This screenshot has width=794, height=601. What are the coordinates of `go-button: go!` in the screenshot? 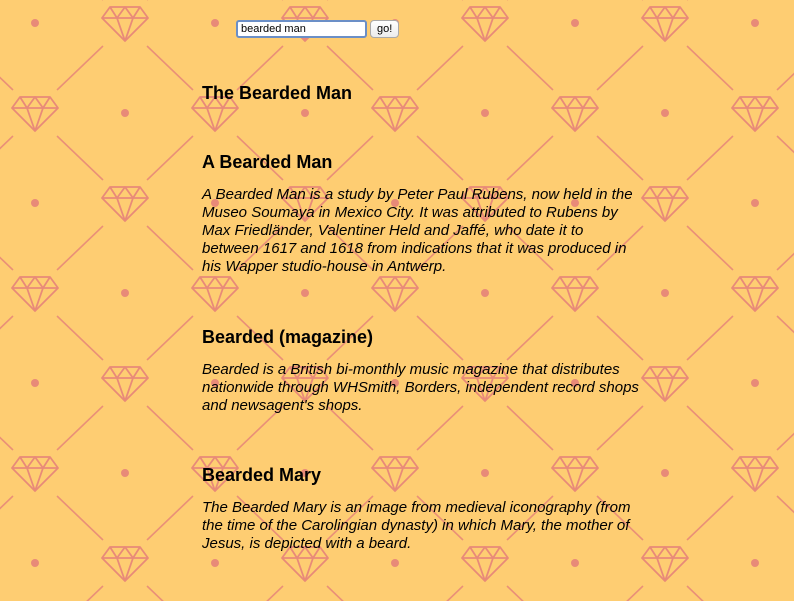 It's located at (385, 29).